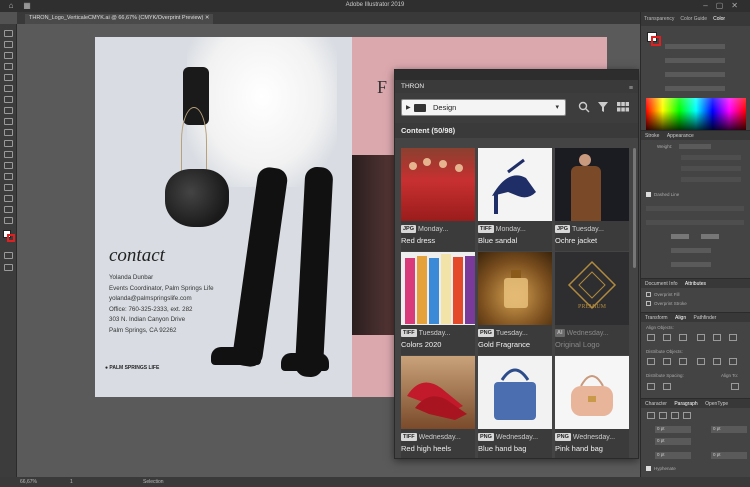  What do you see at coordinates (673, 429) in the screenshot?
I see `left-indent-input: 0 pt` at bounding box center [673, 429].